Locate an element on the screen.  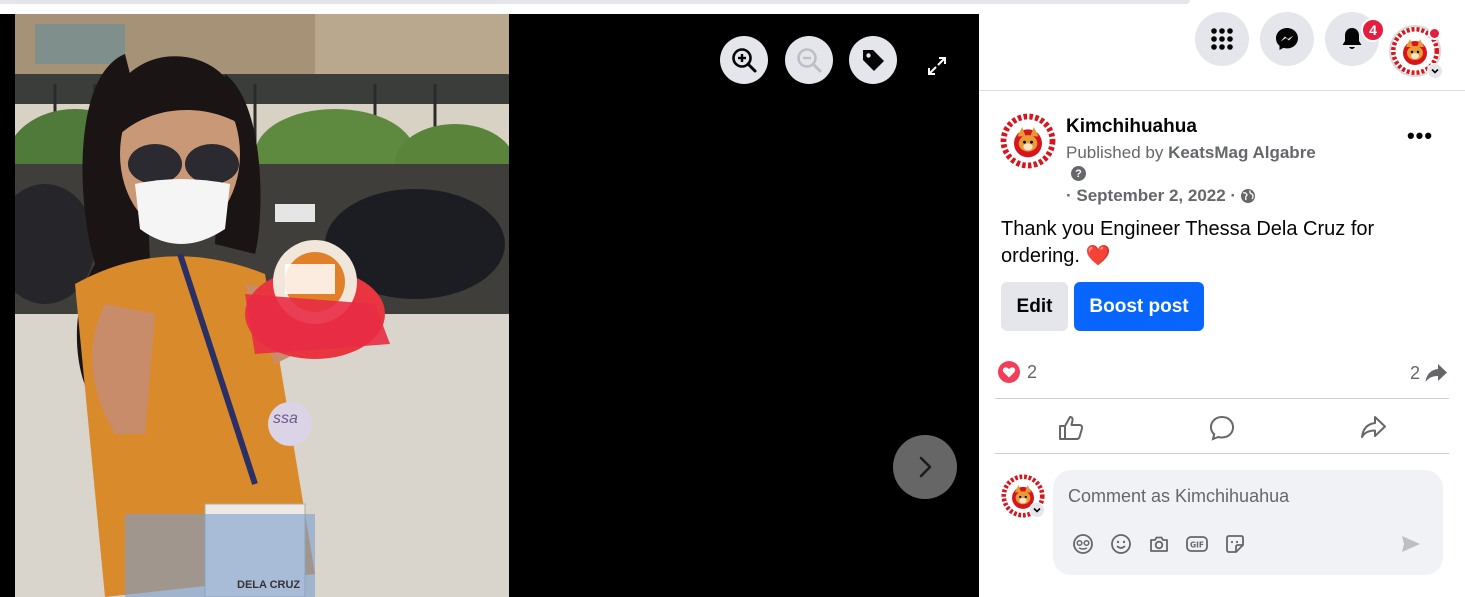
svg-text: GIF is located at coordinates (1197, 545).